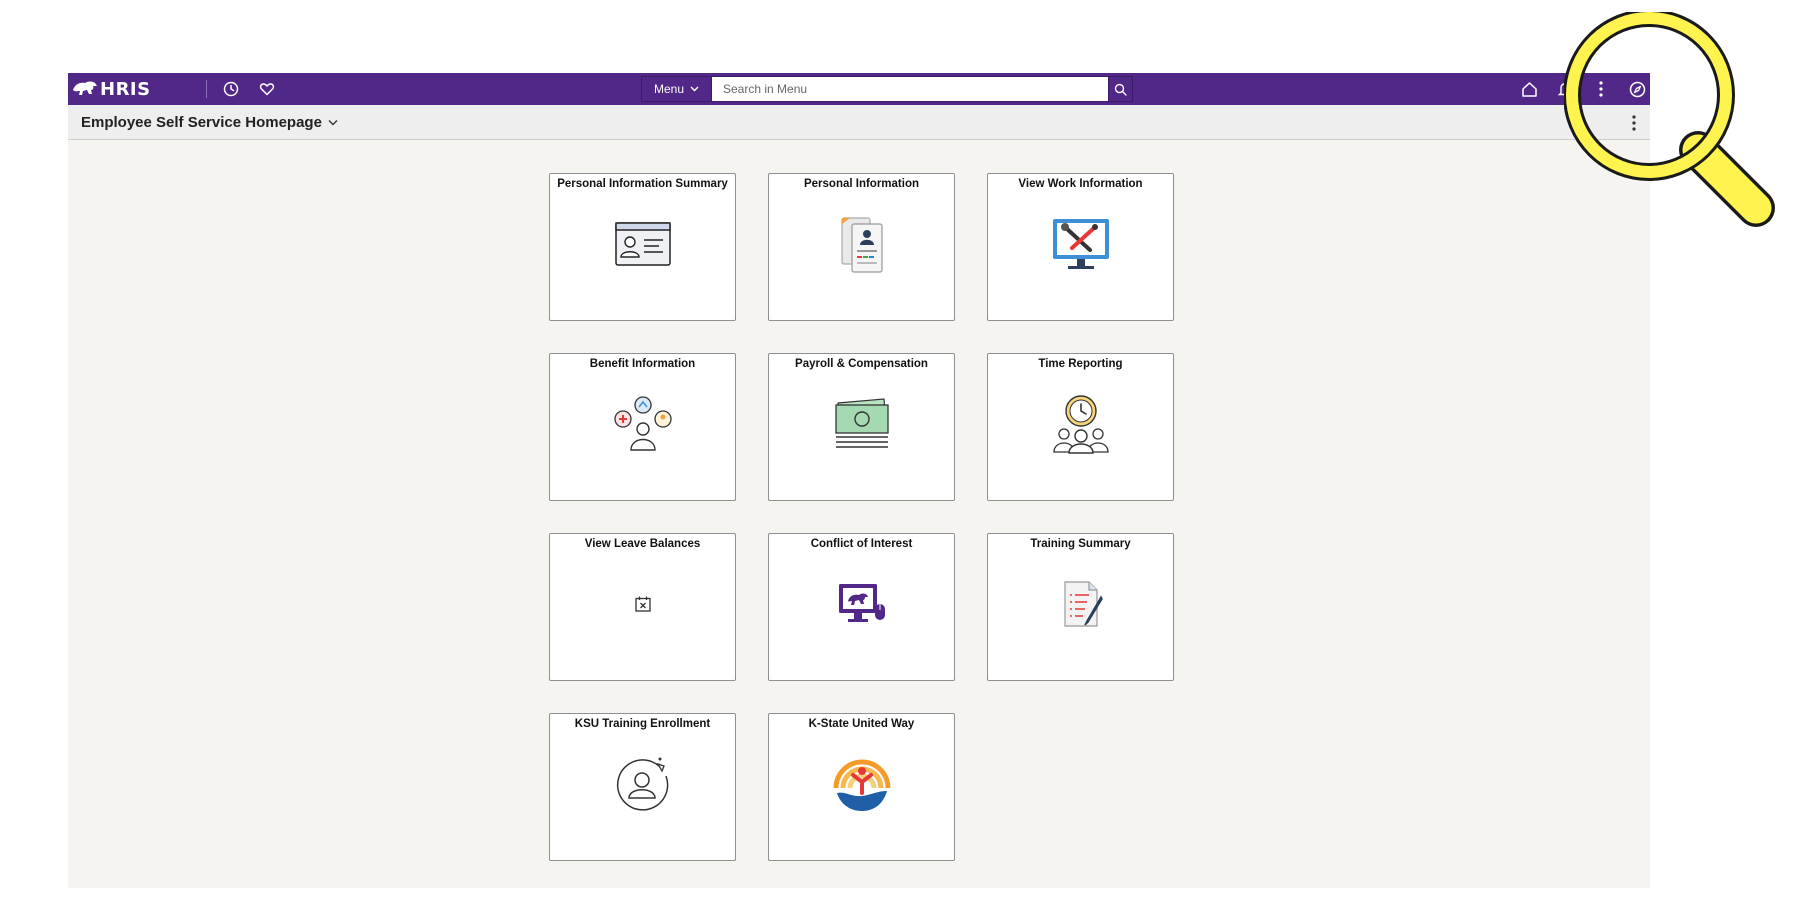 This screenshot has width=1796, height=922. I want to click on tile-title: Benefit Information, so click(642, 364).